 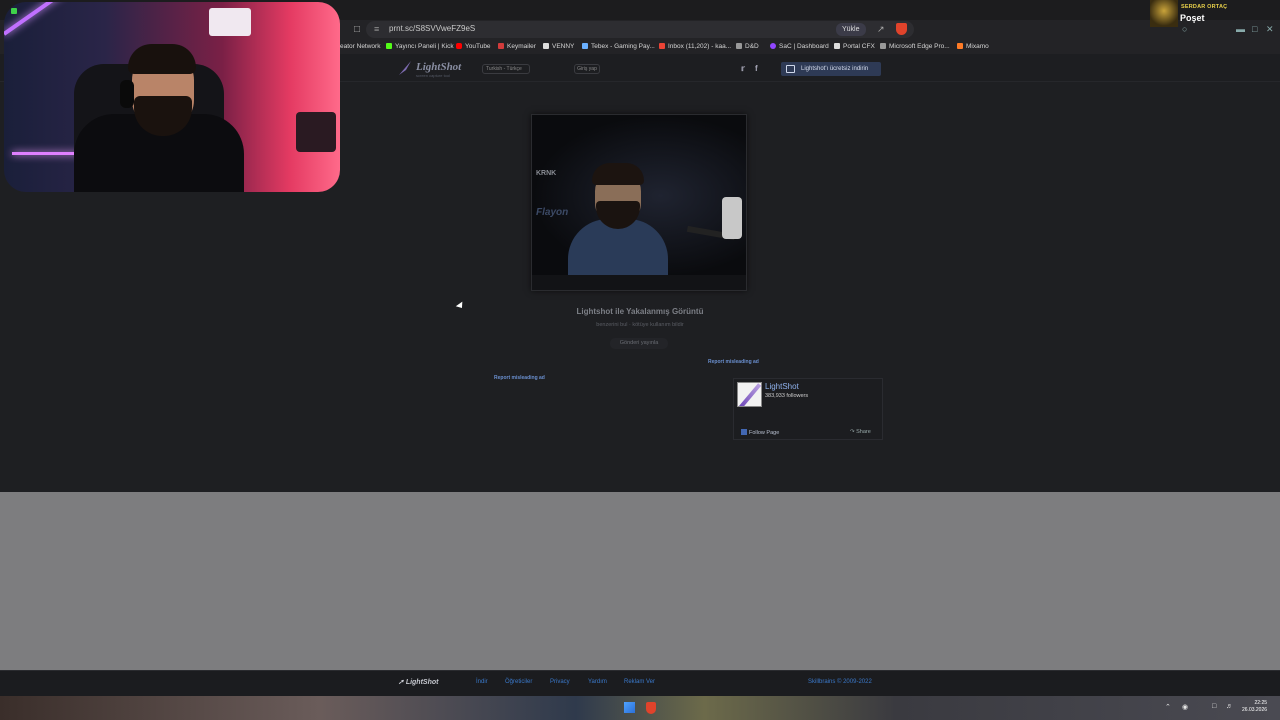 What do you see at coordinates (558, 46) in the screenshot?
I see `bookmark-item: VENNY` at bounding box center [558, 46].